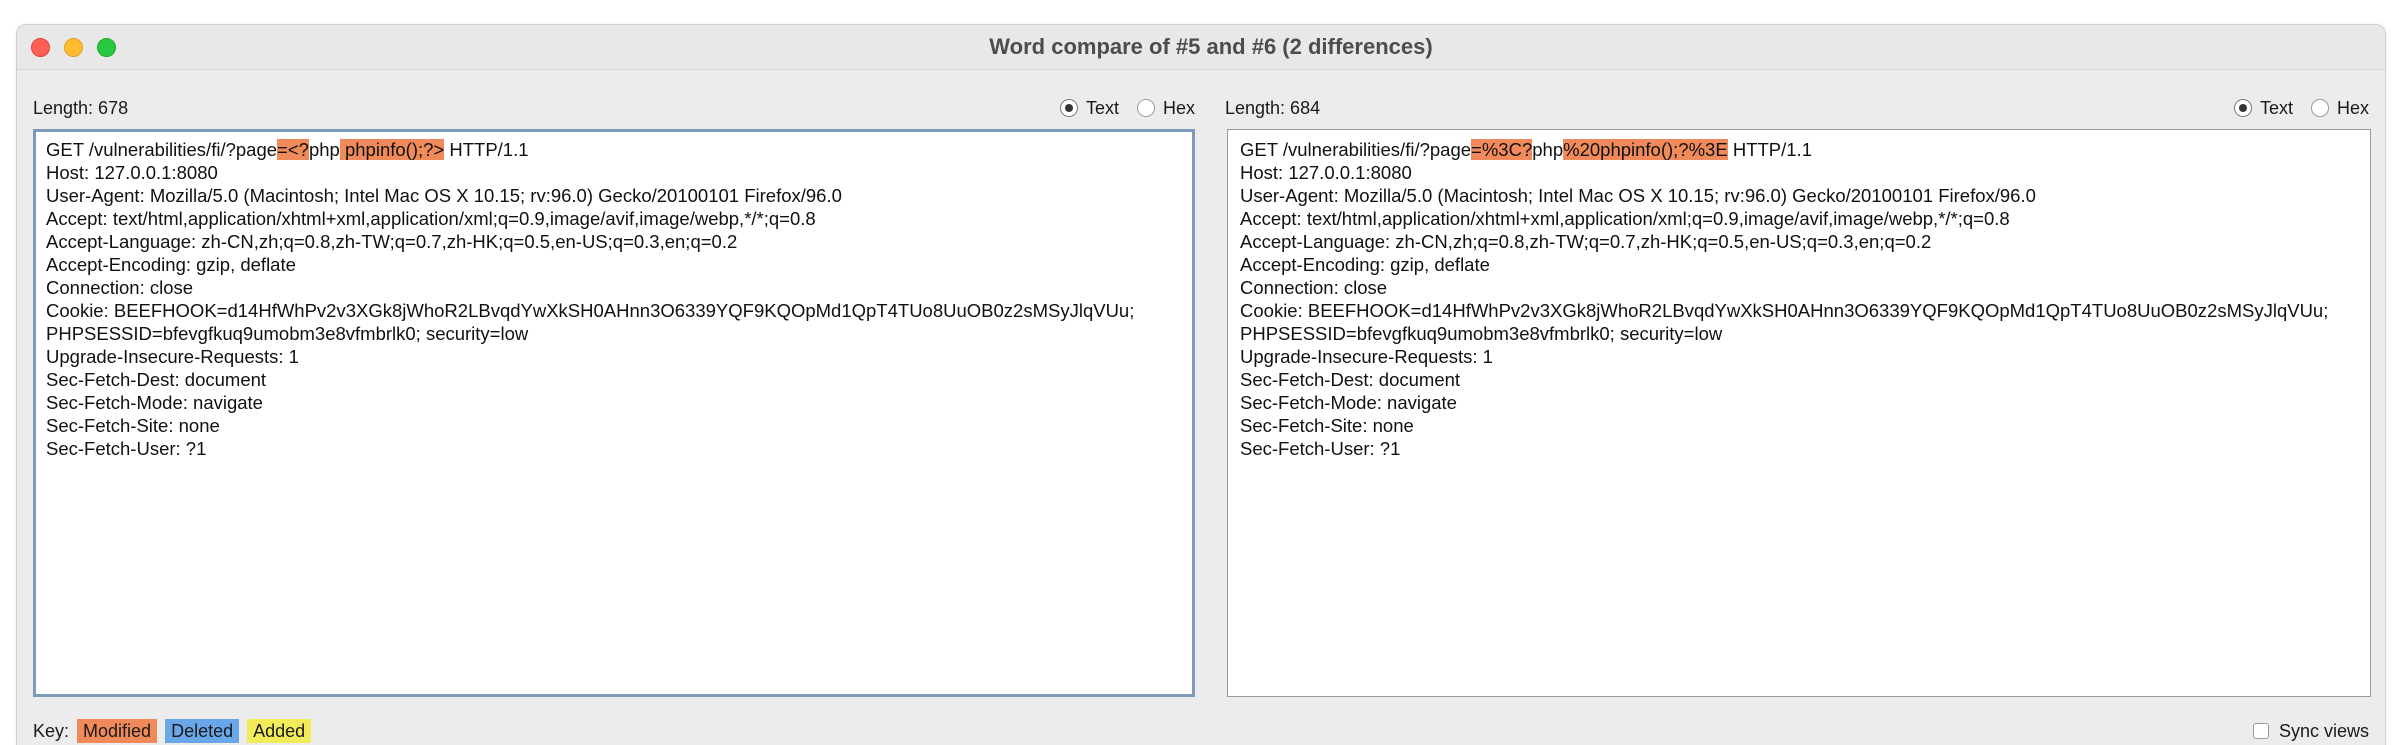 The width and height of the screenshot is (2400, 745). I want to click on zoom-window-button, so click(106, 47).